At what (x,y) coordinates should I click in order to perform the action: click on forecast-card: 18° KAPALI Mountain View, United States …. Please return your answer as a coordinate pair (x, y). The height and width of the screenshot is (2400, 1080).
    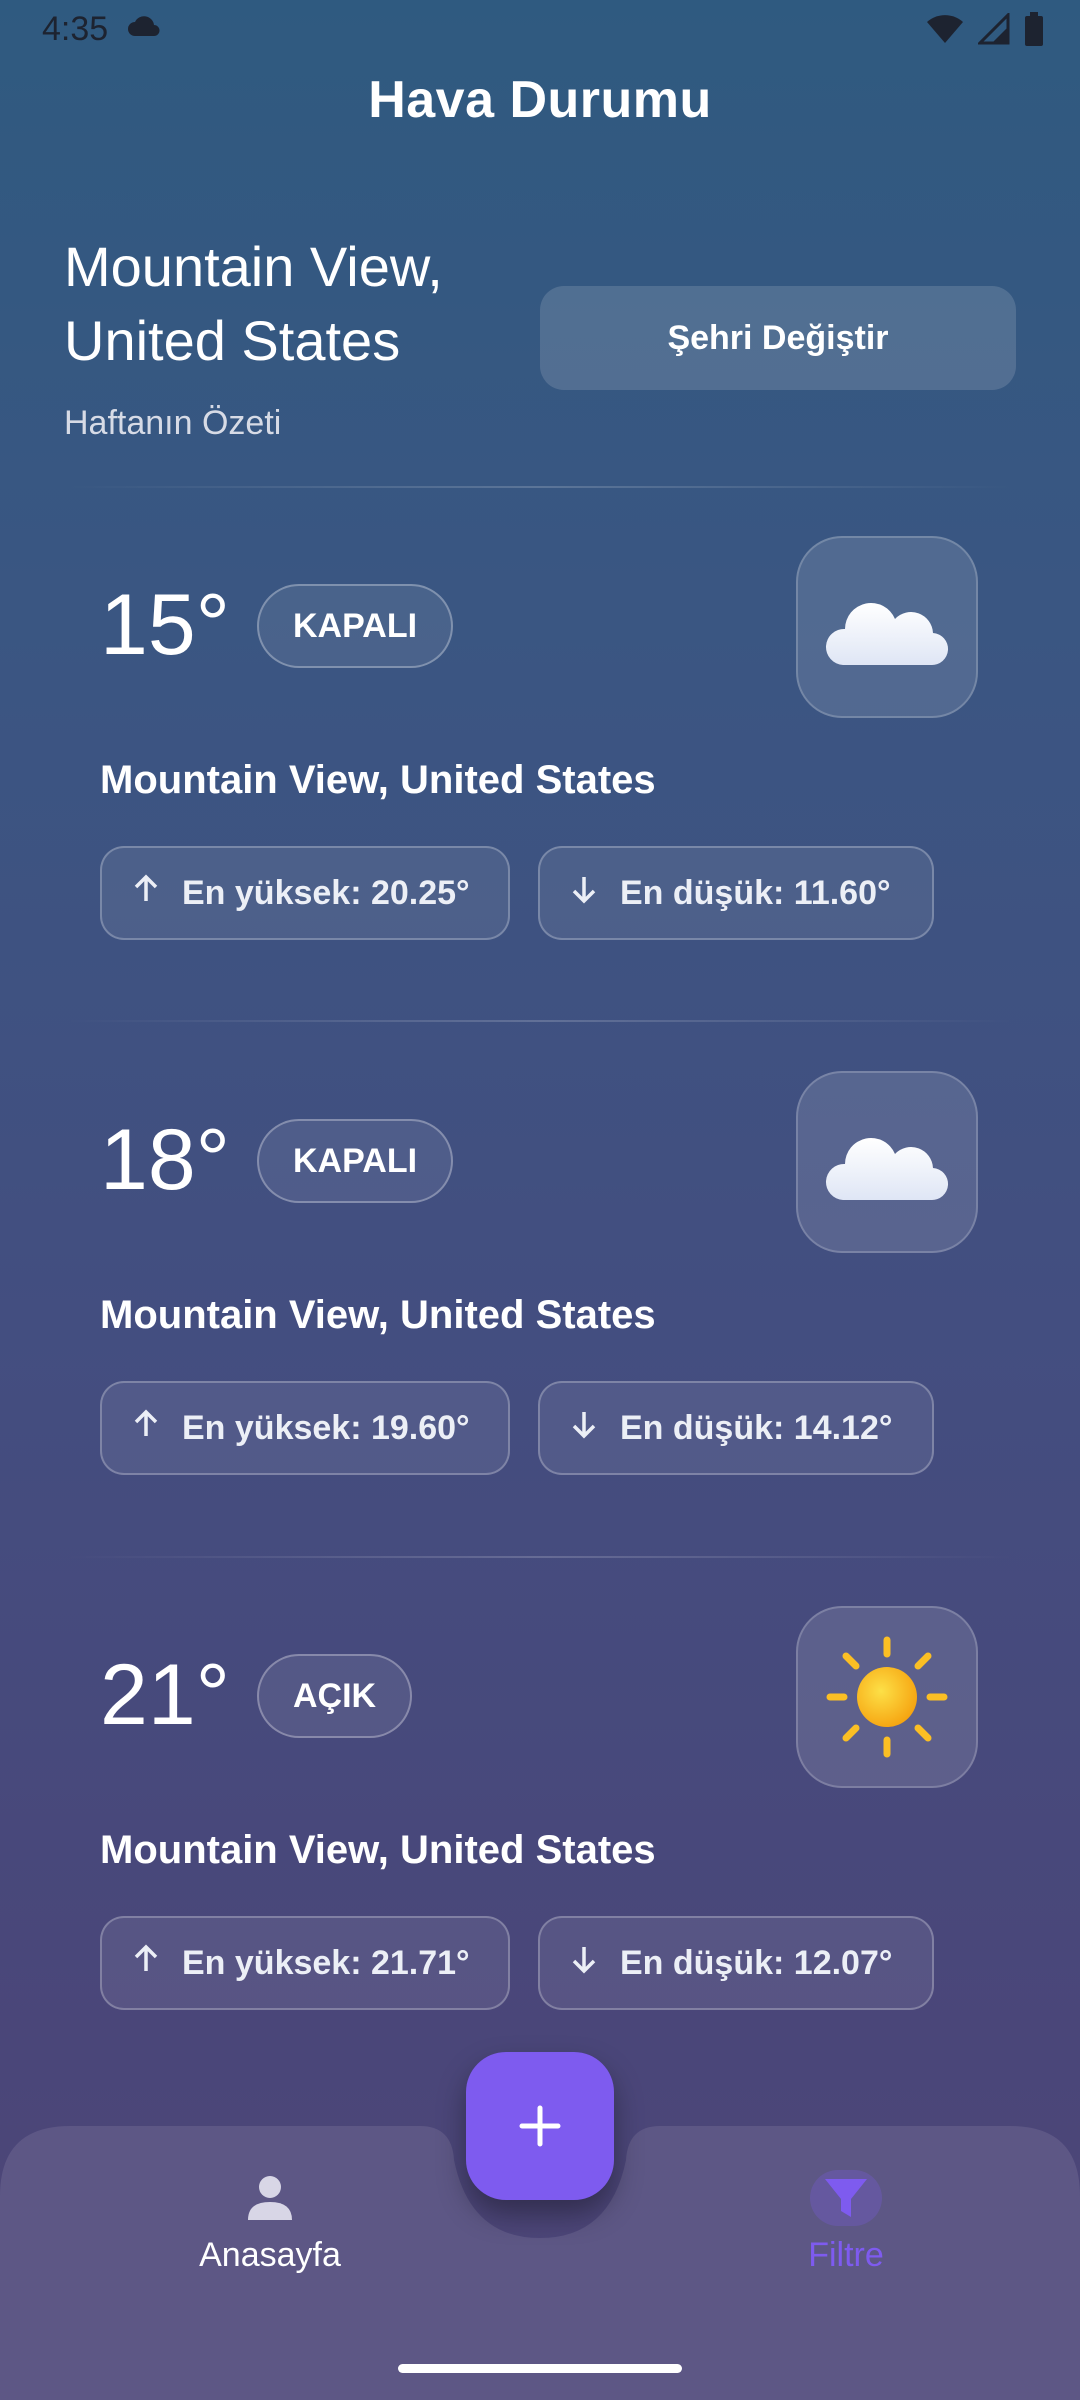
    Looking at the image, I should click on (540, 1281).